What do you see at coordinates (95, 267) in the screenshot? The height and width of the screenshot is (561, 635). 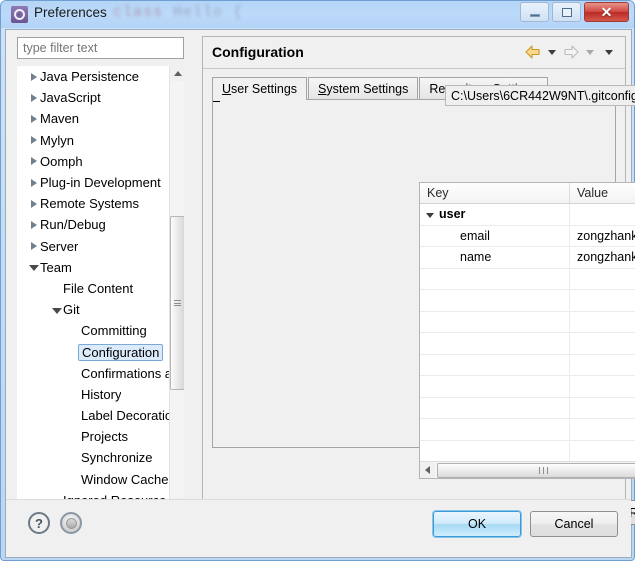 I see `sidebar-item-team: Team` at bounding box center [95, 267].